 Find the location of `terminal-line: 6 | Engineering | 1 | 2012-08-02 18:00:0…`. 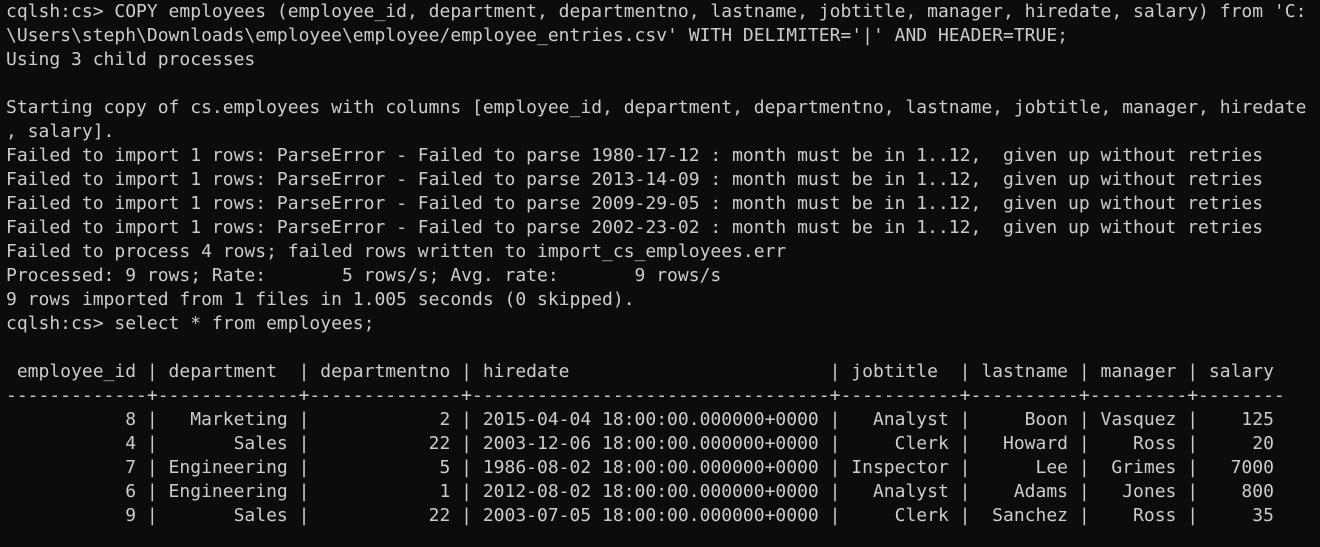

terminal-line: 6 | Engineering | 1 | 2012-08-02 18:00:0… is located at coordinates (640, 491).